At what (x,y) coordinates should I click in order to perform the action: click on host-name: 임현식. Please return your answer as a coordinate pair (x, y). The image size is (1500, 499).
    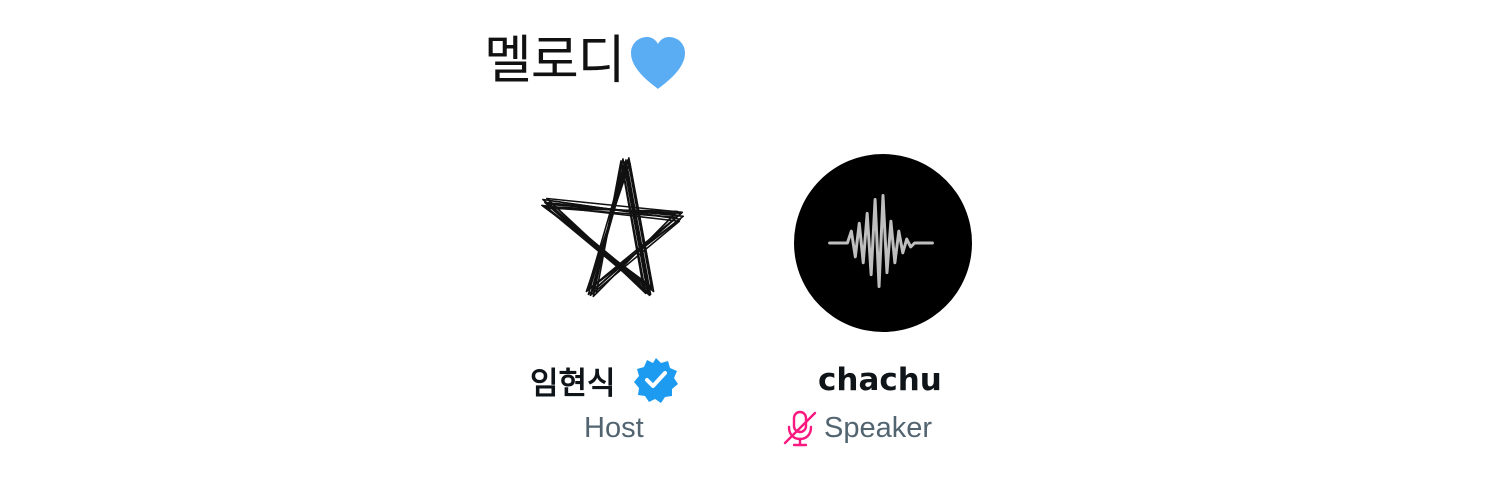
    Looking at the image, I should click on (573, 383).